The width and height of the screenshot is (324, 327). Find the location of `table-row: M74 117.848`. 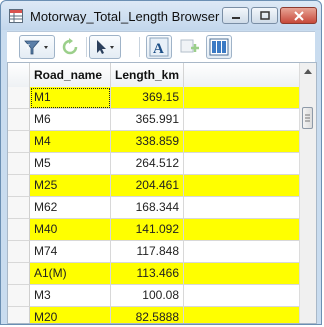

table-row: M74 117.848 is located at coordinates (155, 252).